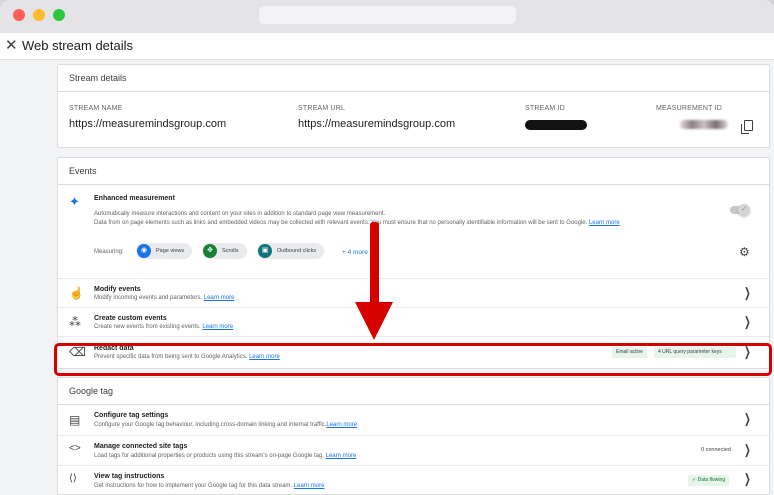 The width and height of the screenshot is (774, 495). I want to click on stream-id-redacted, so click(556, 125).